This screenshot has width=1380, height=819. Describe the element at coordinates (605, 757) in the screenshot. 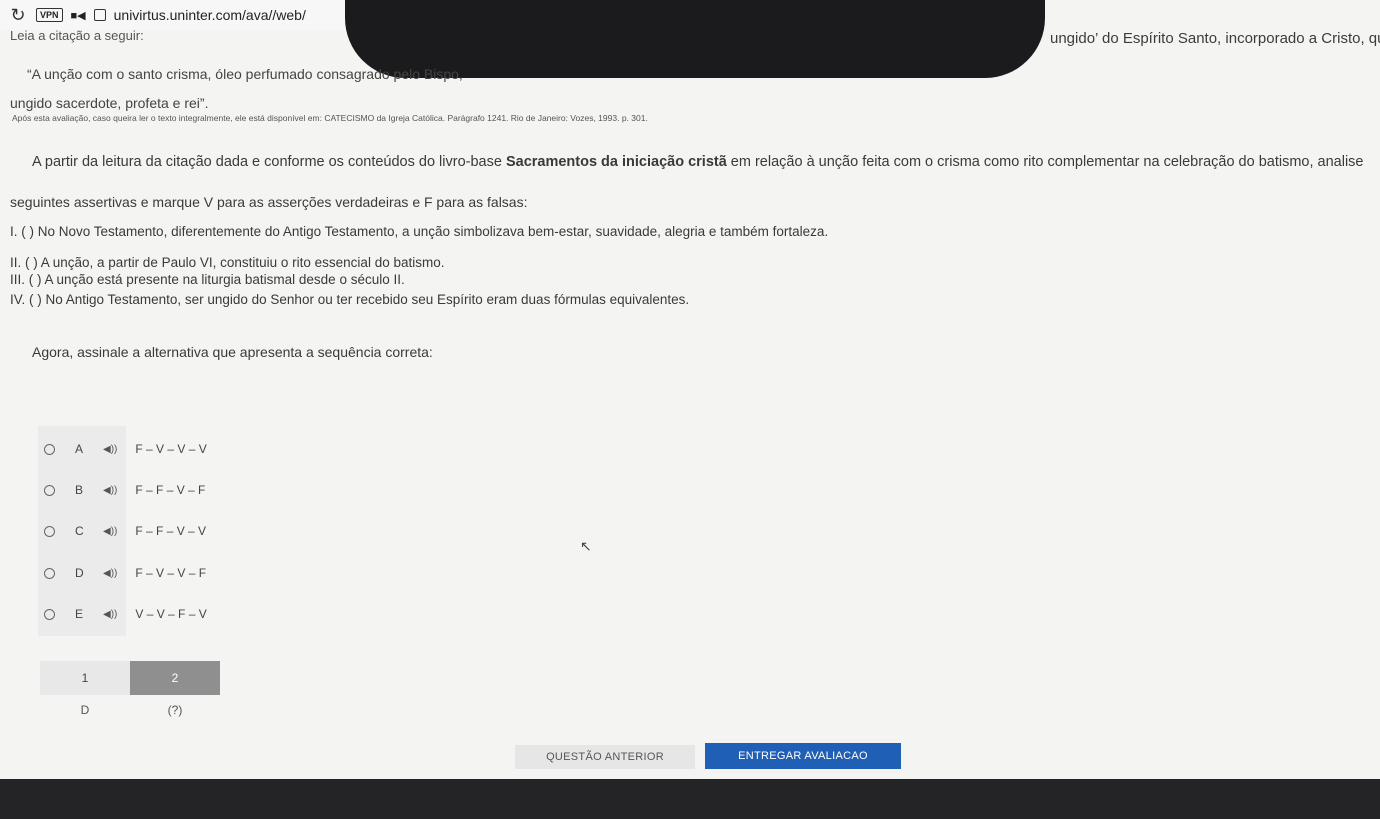

I see `previous-question-button: QUESTÃO ANTERIOR` at that location.